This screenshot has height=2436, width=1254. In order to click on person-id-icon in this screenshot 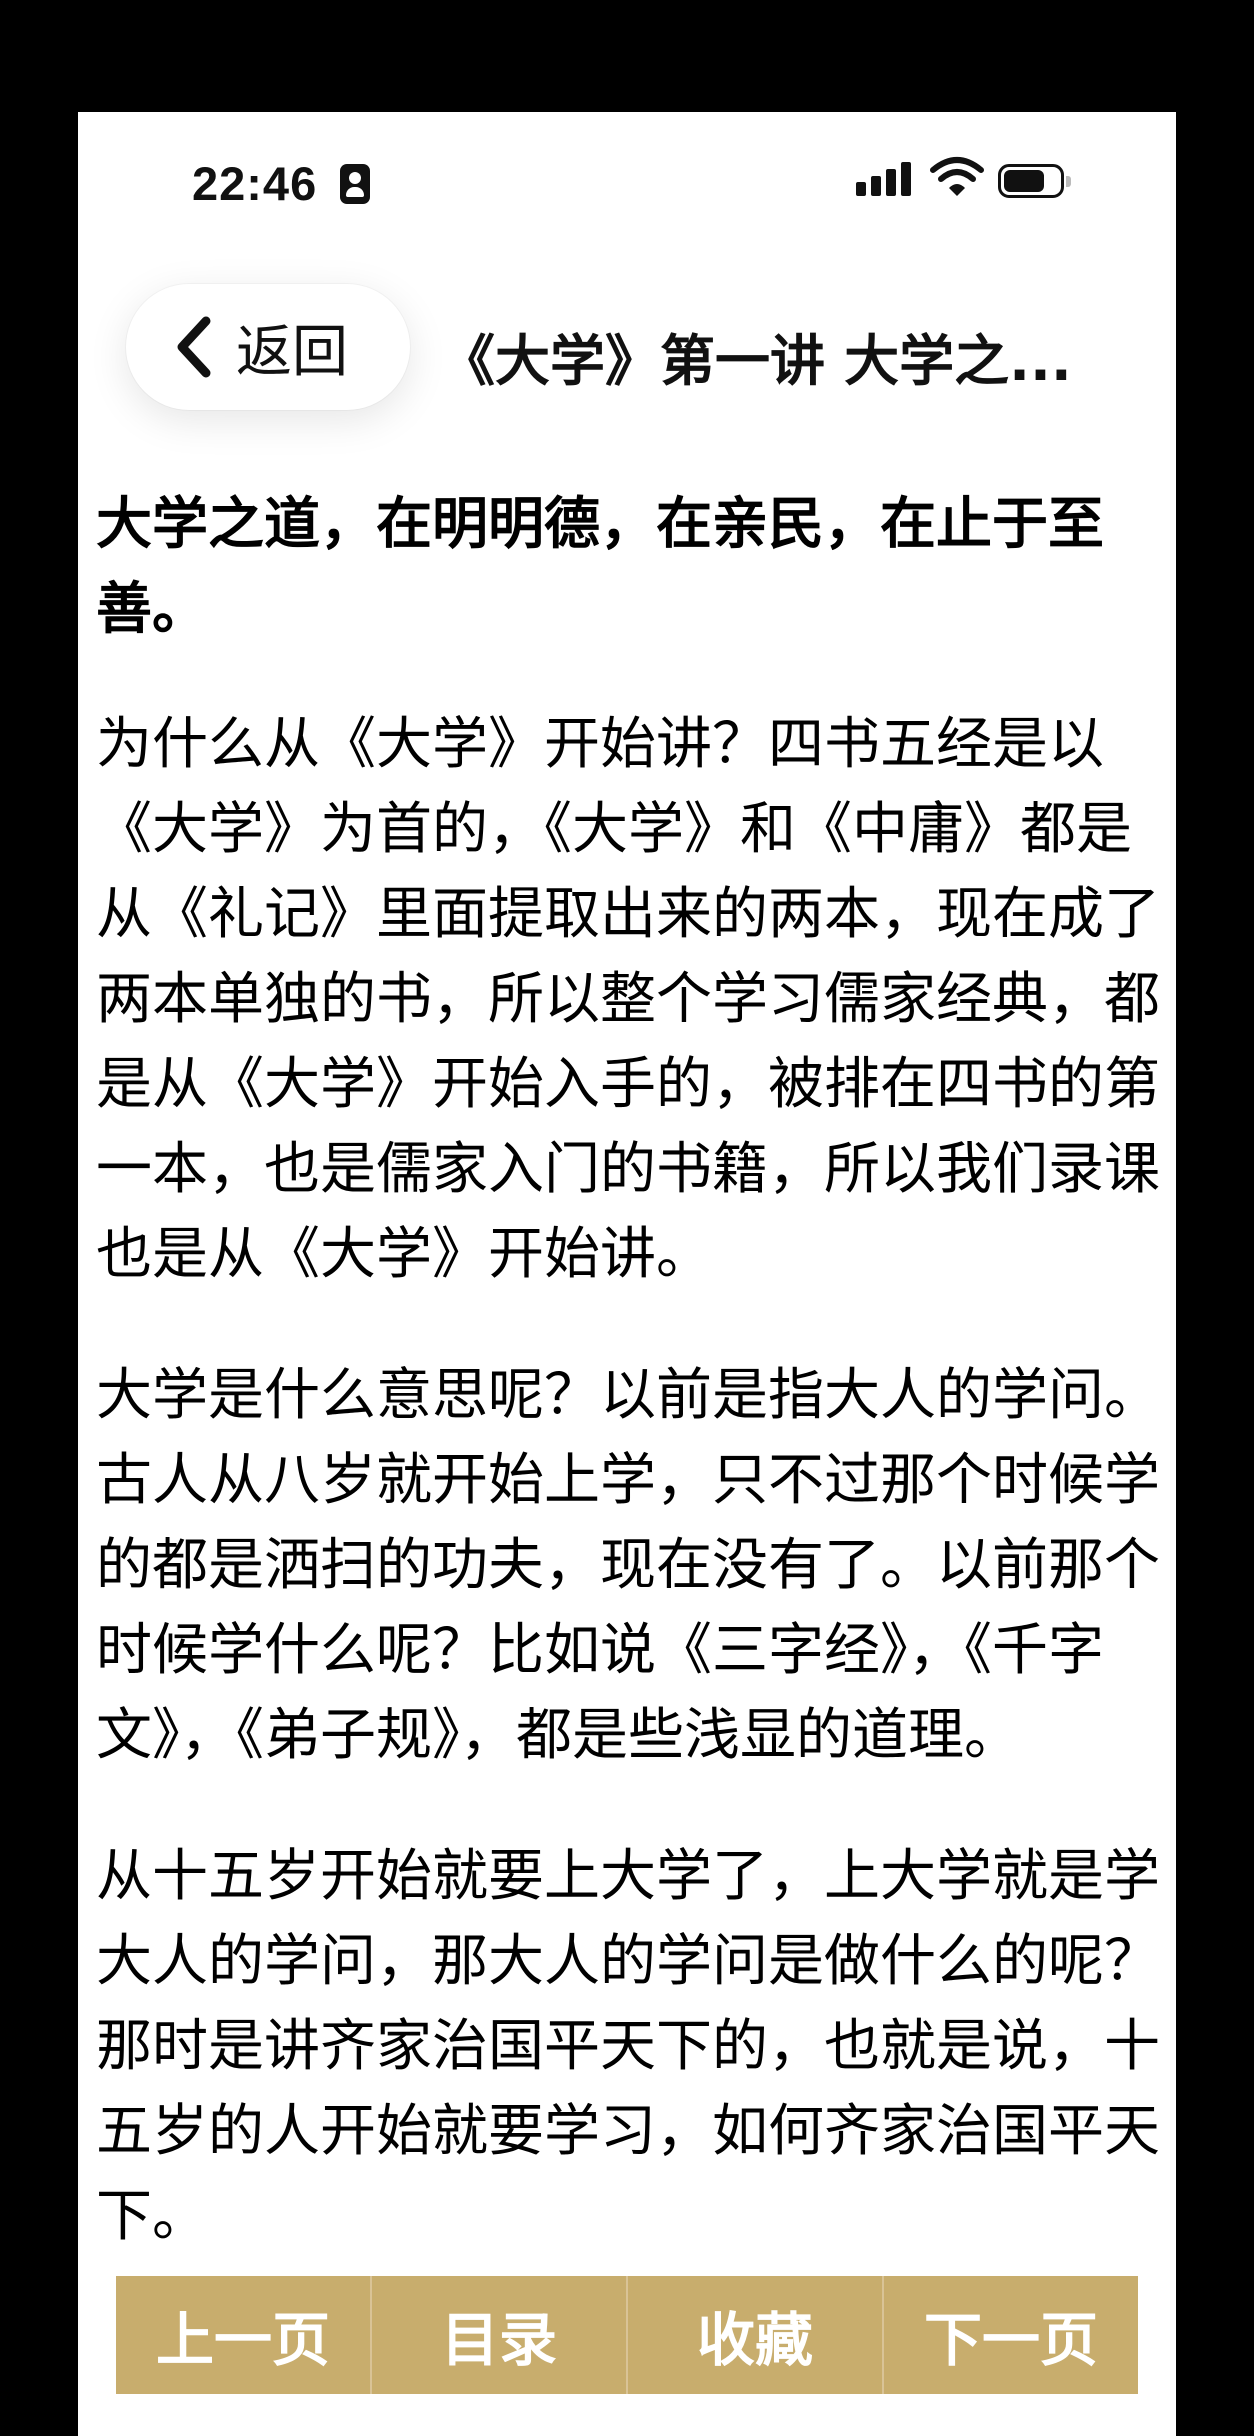, I will do `click(355, 184)`.